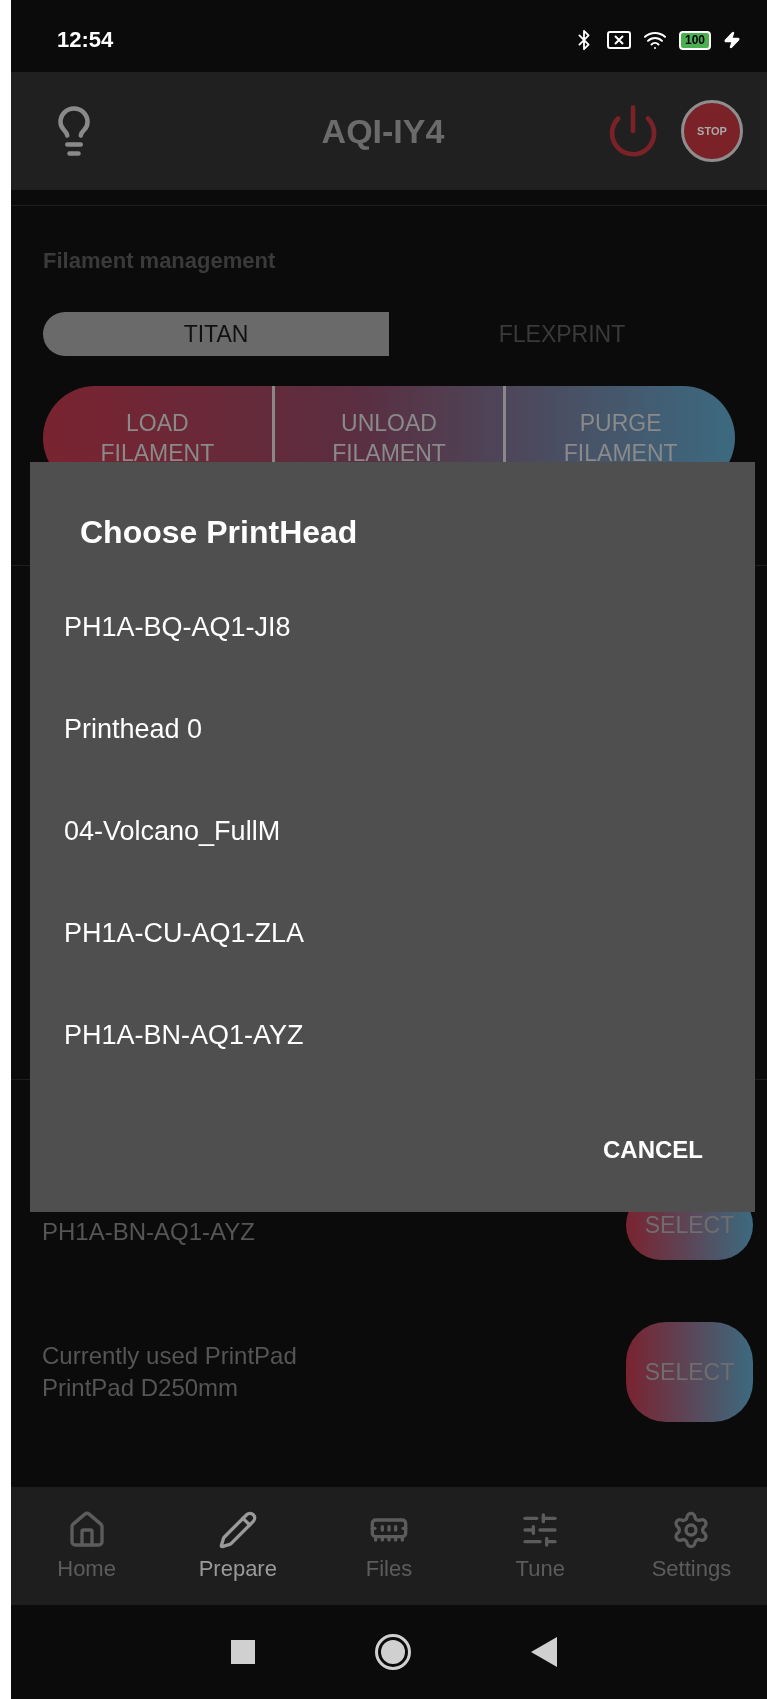 This screenshot has width=767, height=1699. I want to click on printhead-option: PH1A-BQ-AQ1-JI8, so click(386, 627).